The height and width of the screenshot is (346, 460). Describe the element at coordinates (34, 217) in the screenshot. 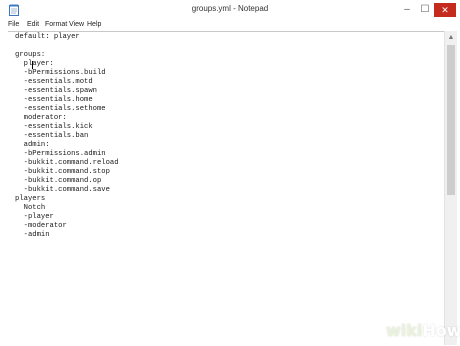

I see `editor-line: -player` at that location.